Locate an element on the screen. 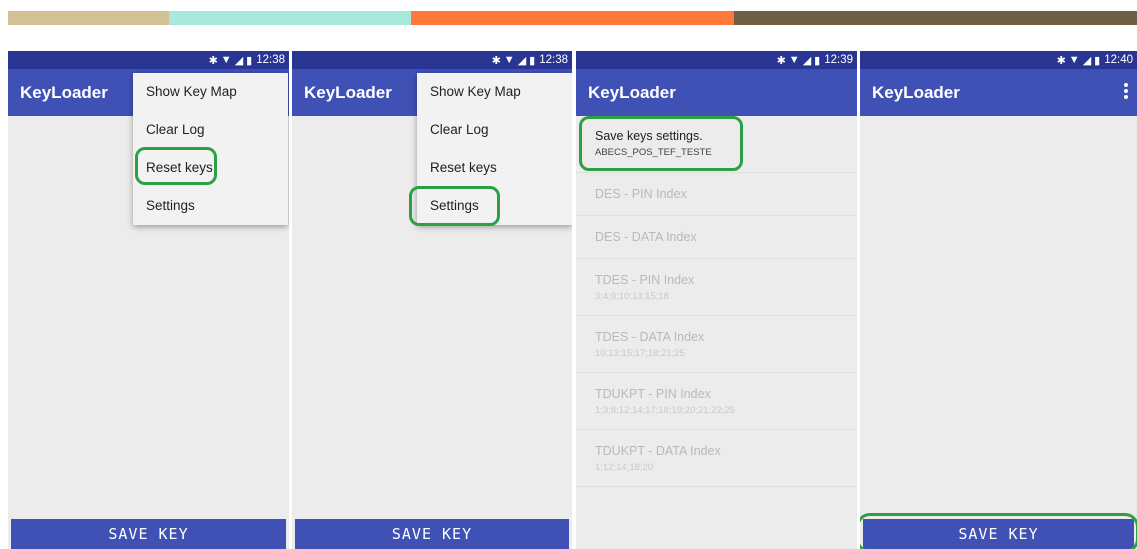 The image size is (1137, 549). header-color-strip is located at coordinates (572, 18).